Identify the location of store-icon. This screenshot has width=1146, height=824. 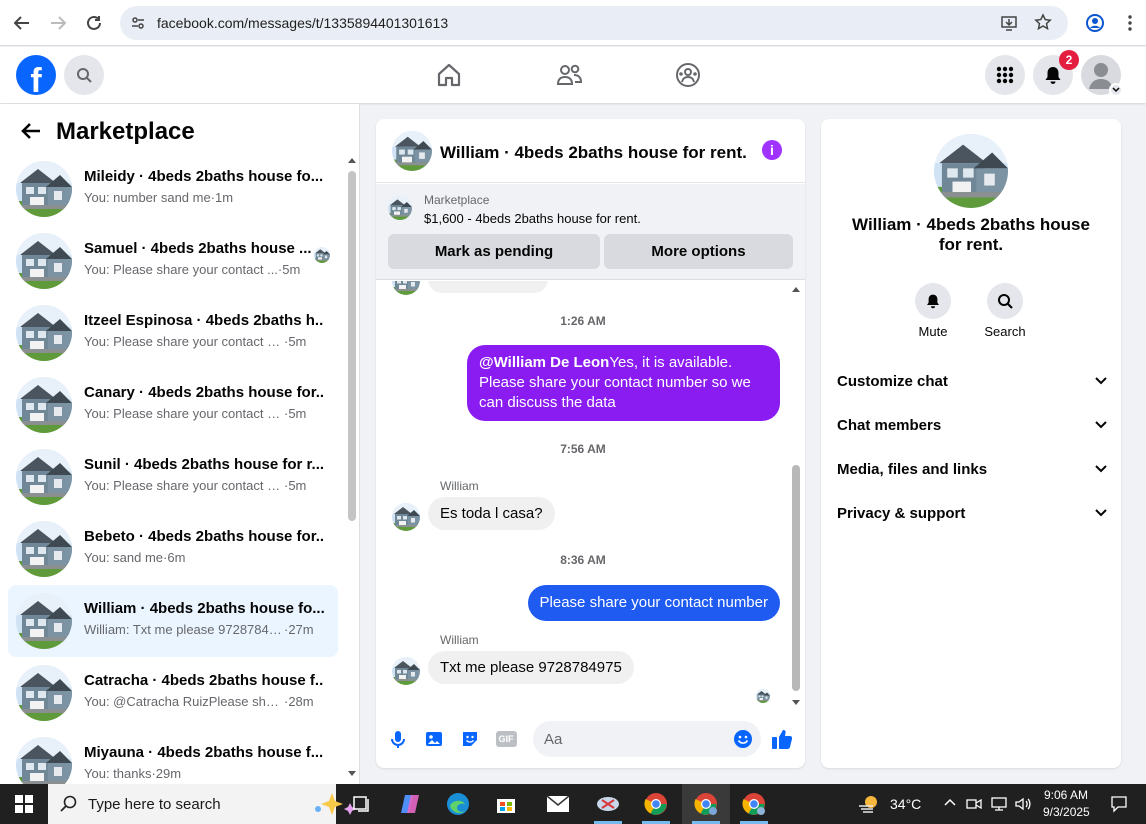
(506, 804).